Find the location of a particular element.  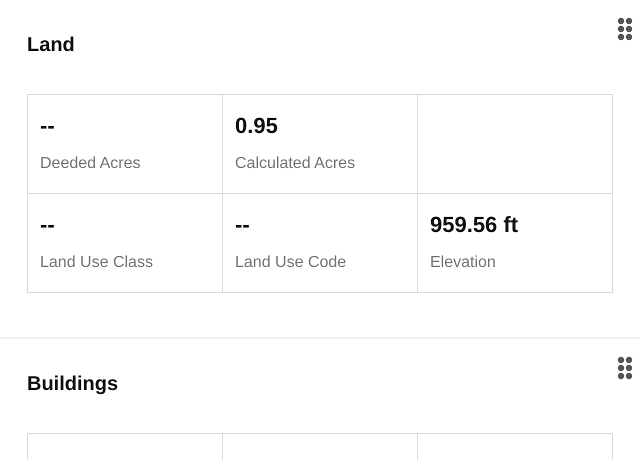

field-value: 0.95 is located at coordinates (257, 126).